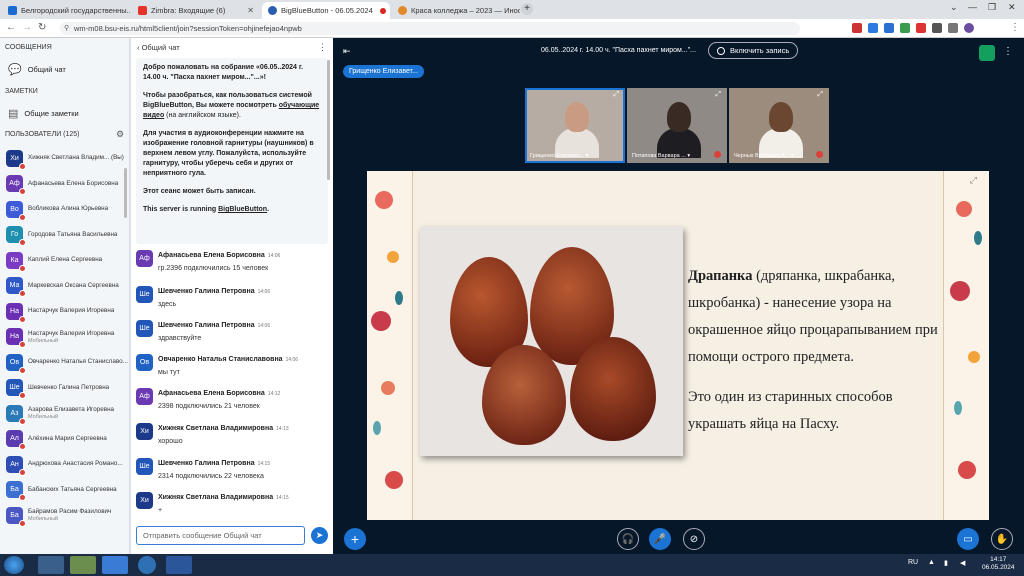  I want to click on participant-face, so click(577, 117).